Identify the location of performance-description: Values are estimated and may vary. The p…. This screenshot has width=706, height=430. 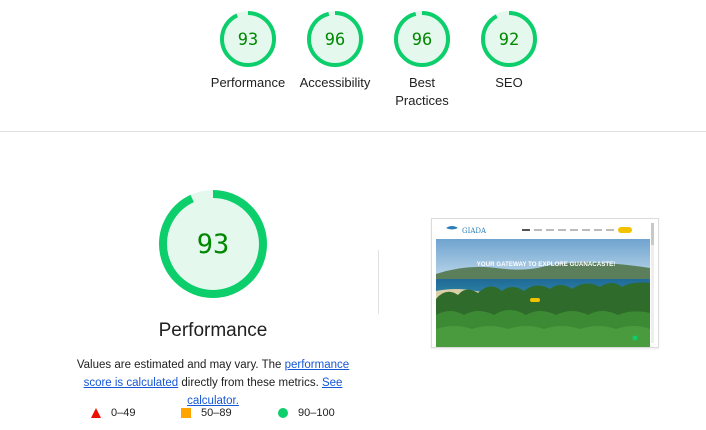
(213, 383).